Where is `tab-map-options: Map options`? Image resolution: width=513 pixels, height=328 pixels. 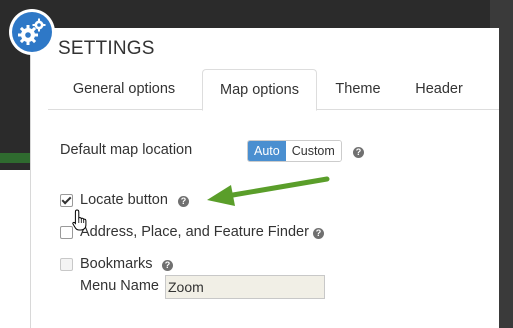
tab-map-options: Map options is located at coordinates (259, 90).